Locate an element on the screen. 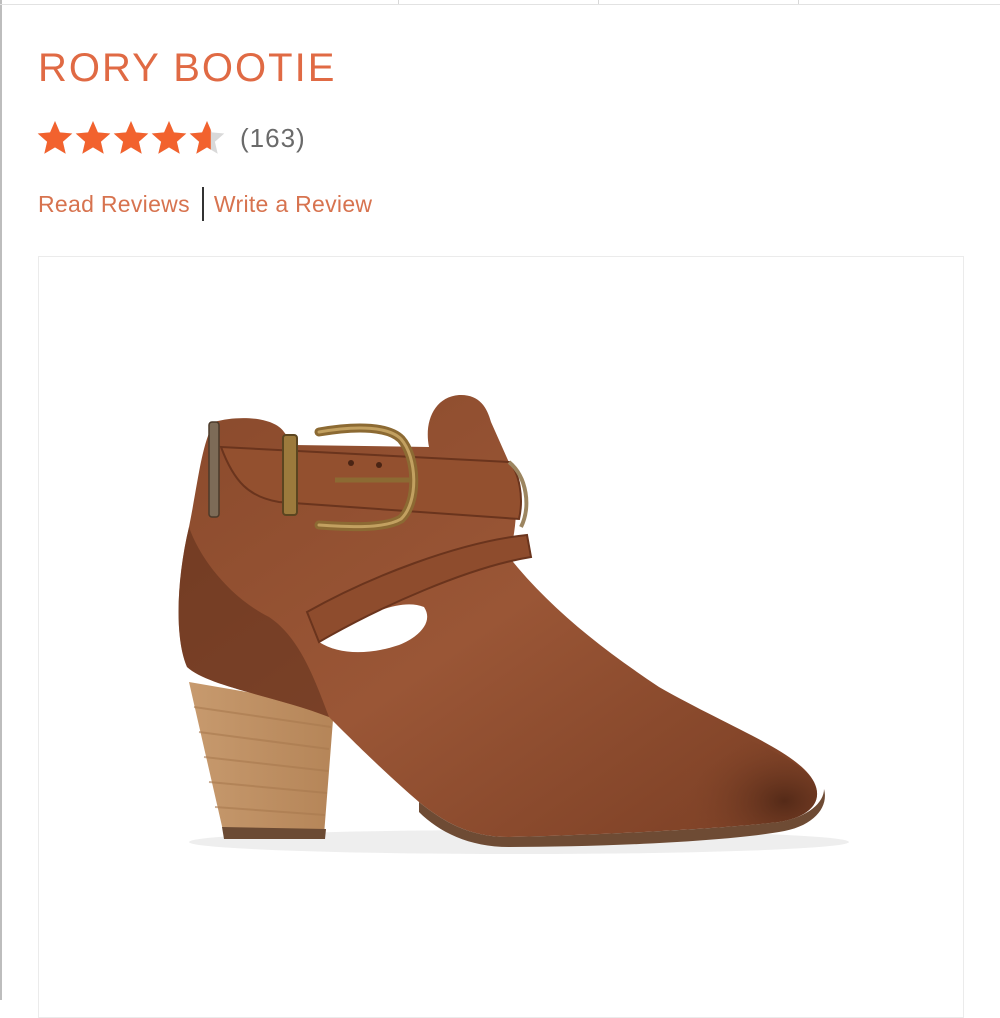  top-tab-strip is located at coordinates (500, 2).